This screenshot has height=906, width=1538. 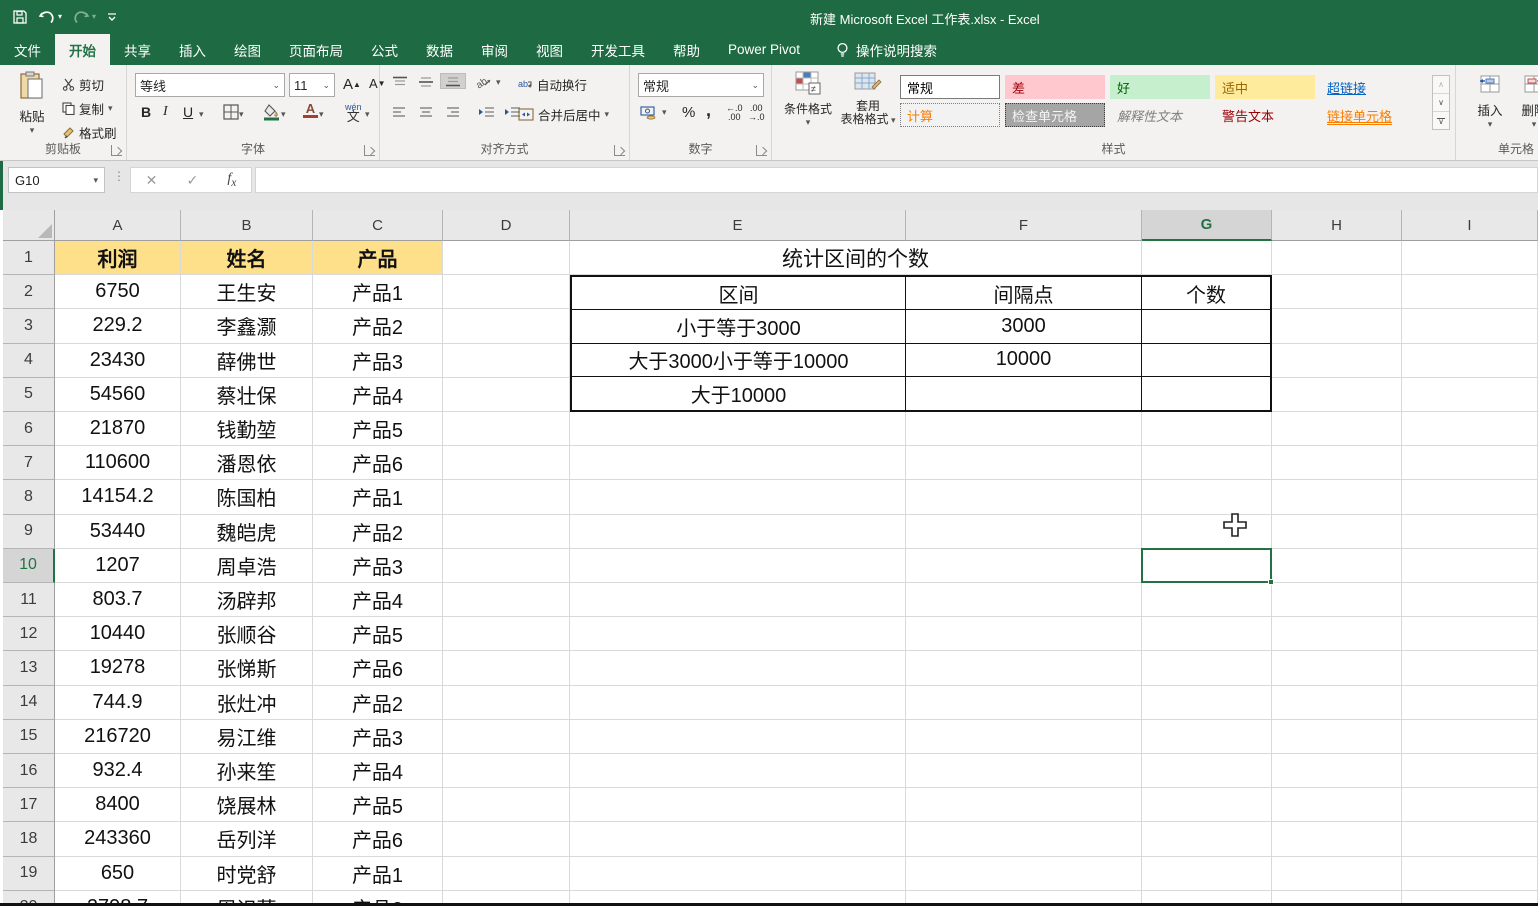 I want to click on cell-C18: 产品6, so click(x=378, y=839).